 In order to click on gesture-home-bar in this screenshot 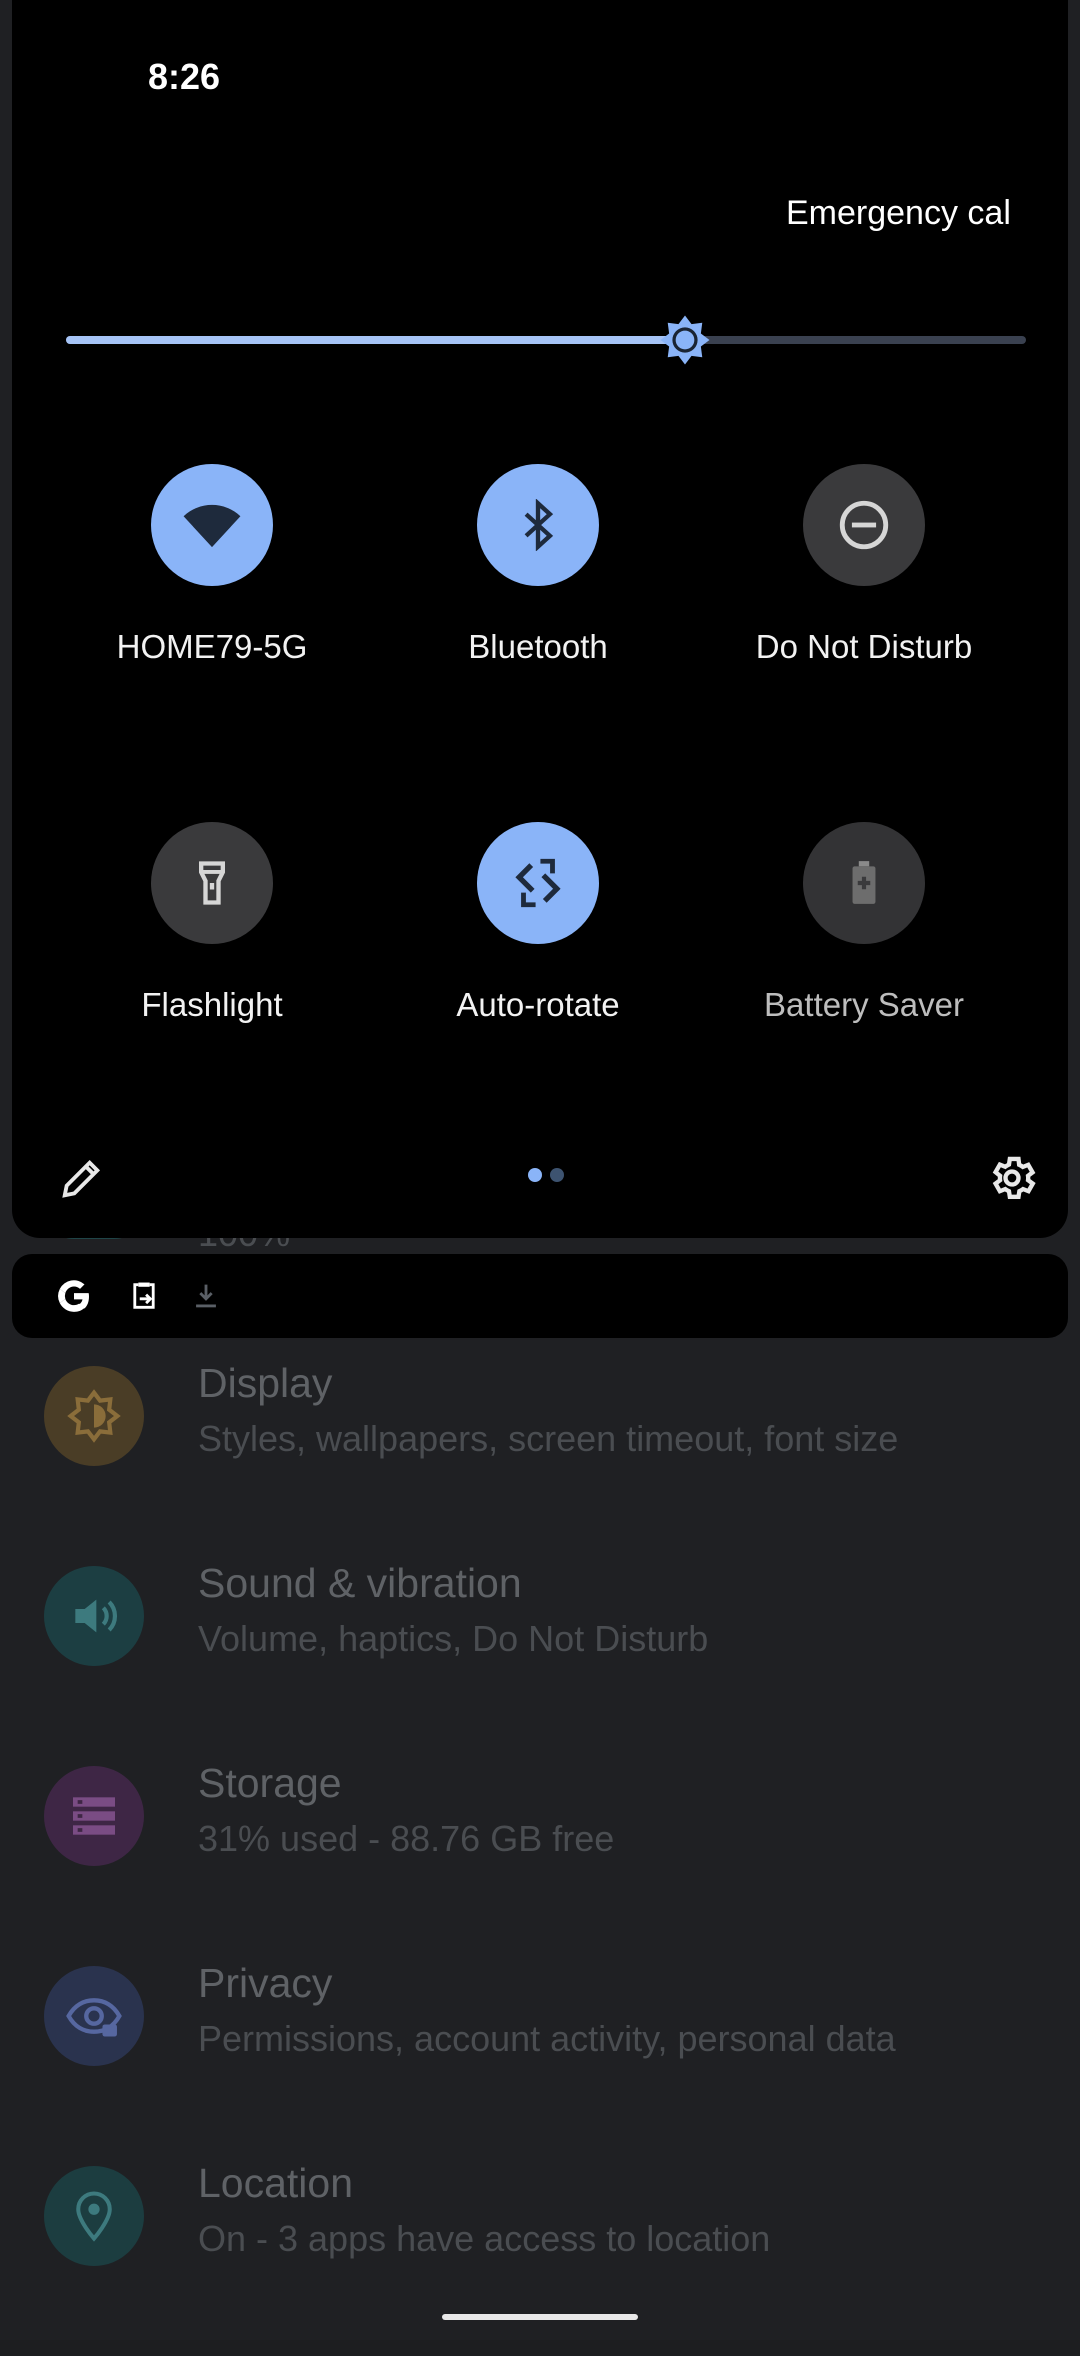, I will do `click(540, 2317)`.